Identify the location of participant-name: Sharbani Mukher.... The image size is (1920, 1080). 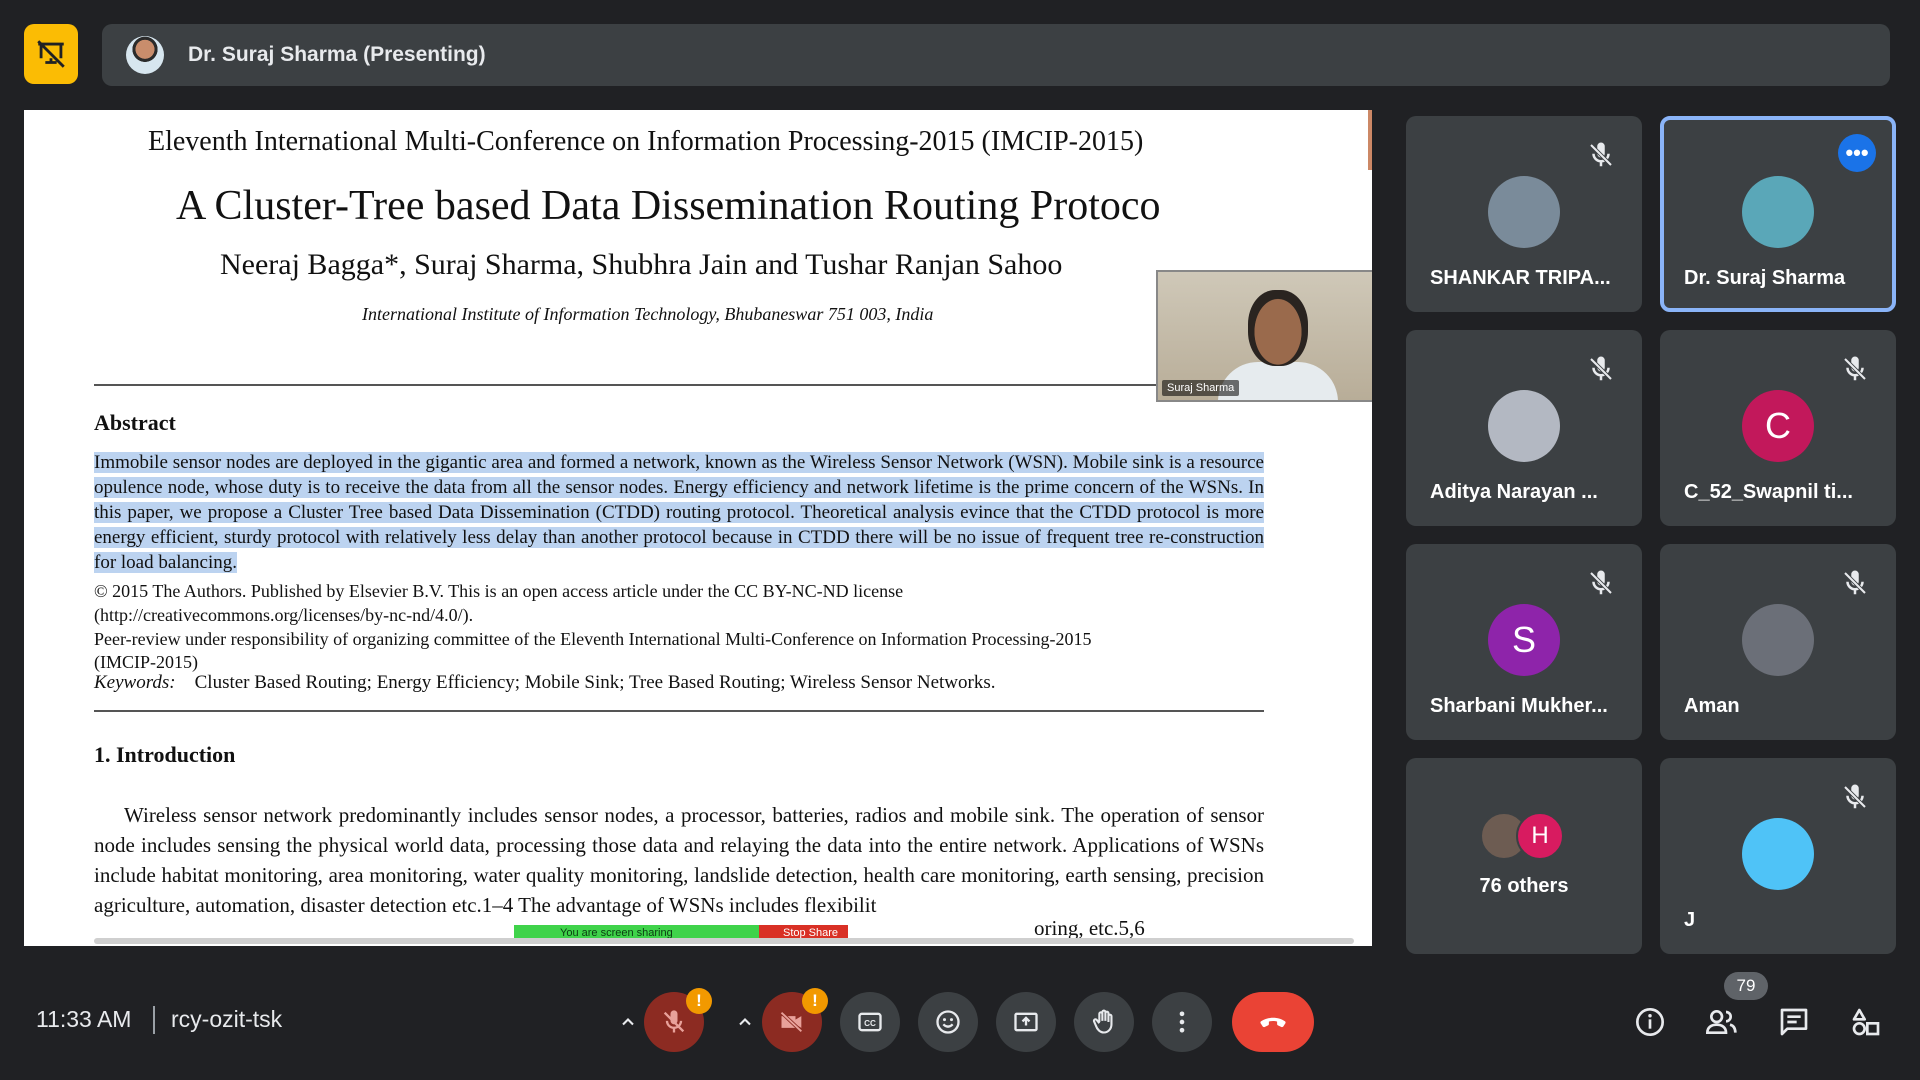
(1519, 706).